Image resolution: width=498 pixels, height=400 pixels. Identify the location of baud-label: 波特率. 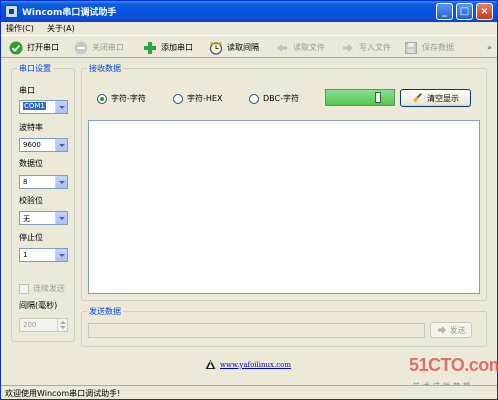
(31, 127).